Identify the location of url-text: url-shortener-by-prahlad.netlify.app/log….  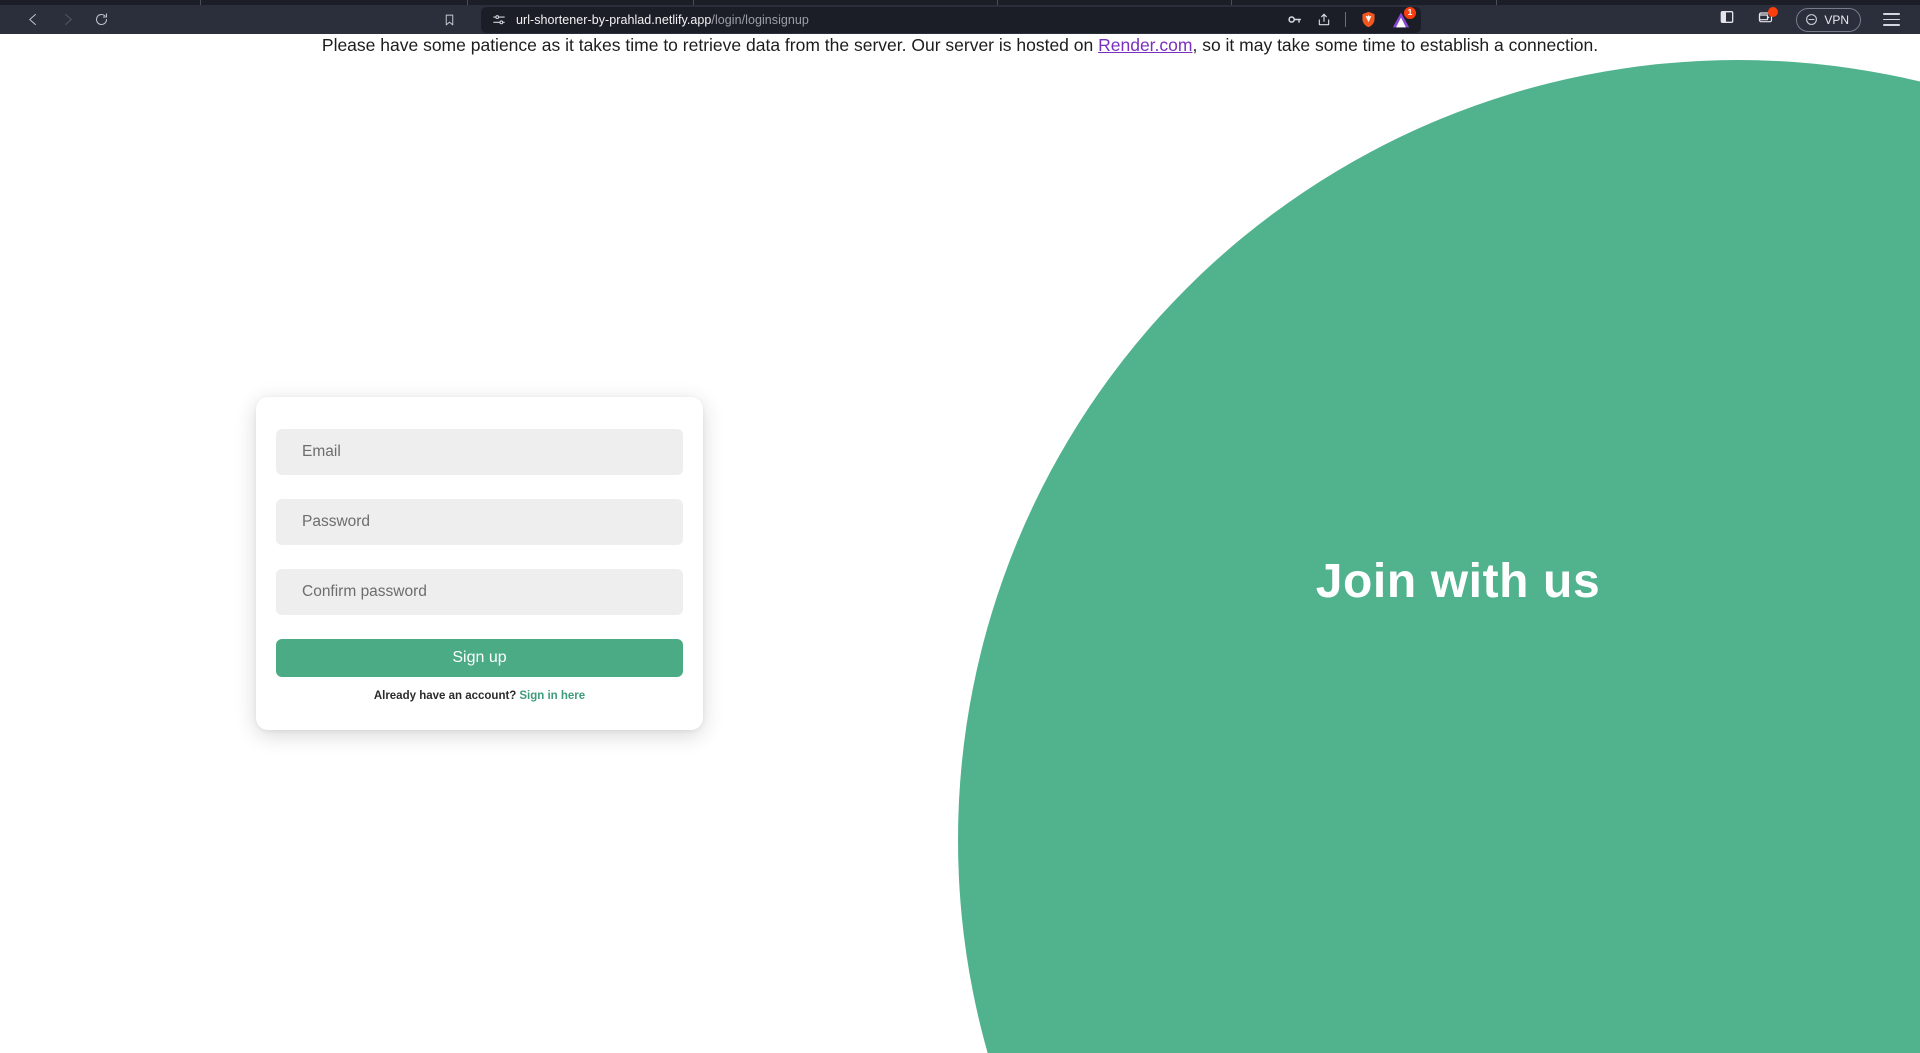
(662, 20).